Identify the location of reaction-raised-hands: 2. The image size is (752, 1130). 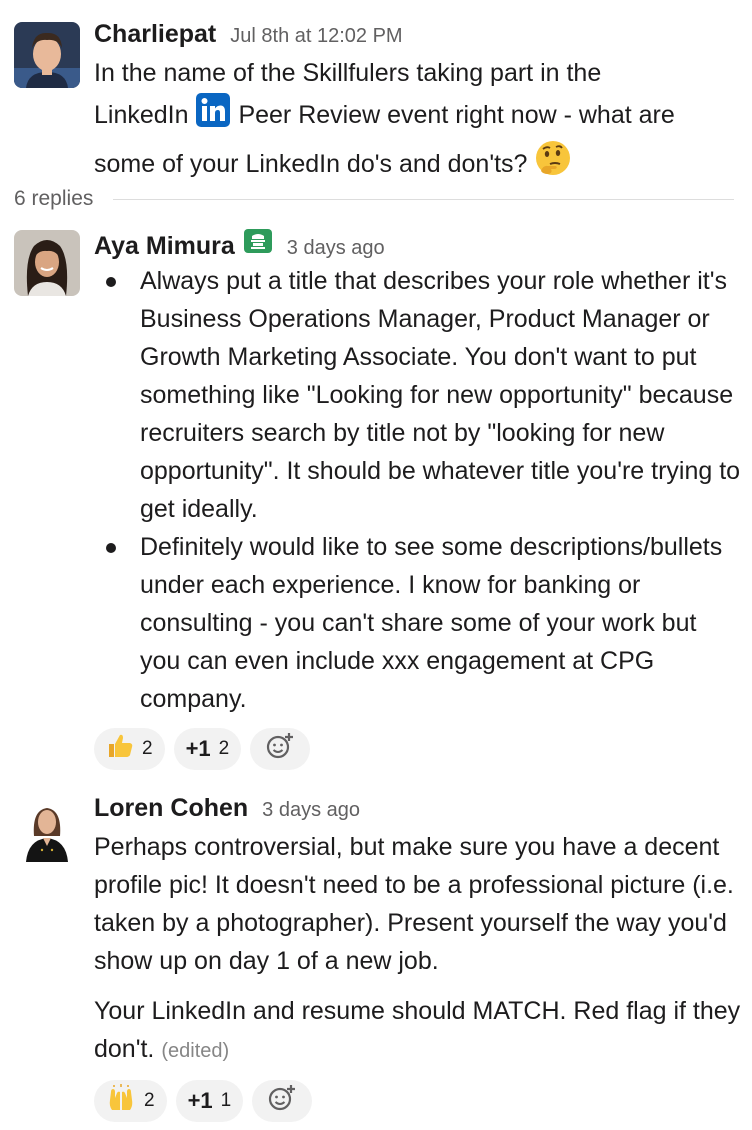
(130, 1101).